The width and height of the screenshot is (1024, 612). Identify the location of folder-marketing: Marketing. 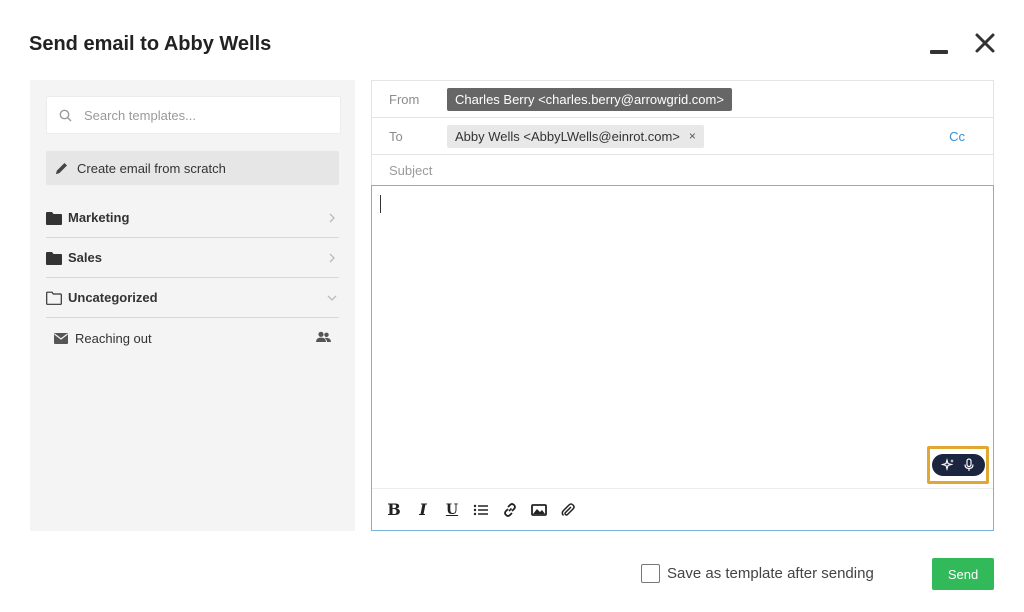
(192, 218).